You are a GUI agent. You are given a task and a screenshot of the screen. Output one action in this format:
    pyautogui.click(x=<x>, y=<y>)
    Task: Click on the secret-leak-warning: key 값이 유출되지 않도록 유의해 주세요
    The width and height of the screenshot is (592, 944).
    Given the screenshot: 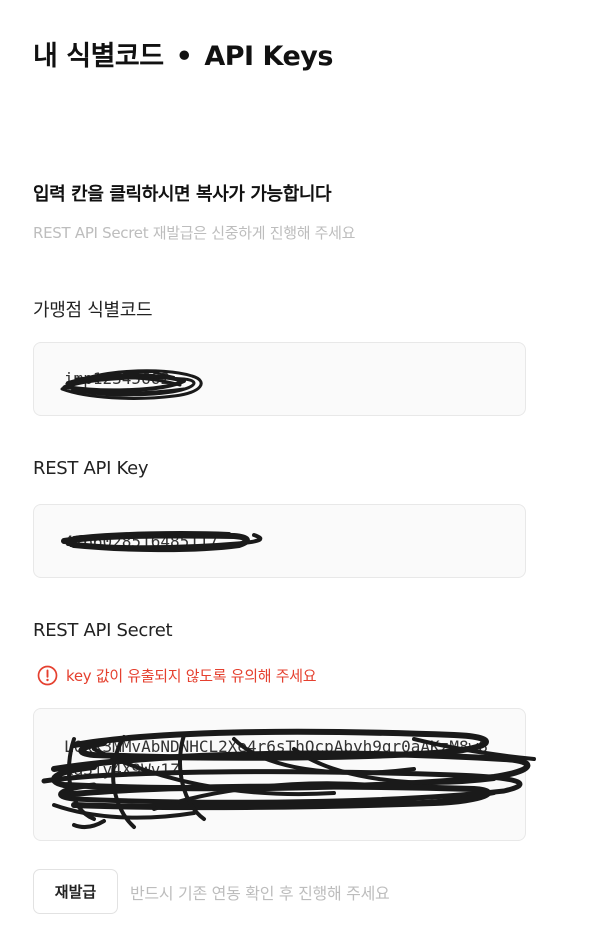 What is the action you would take?
    pyautogui.click(x=177, y=675)
    